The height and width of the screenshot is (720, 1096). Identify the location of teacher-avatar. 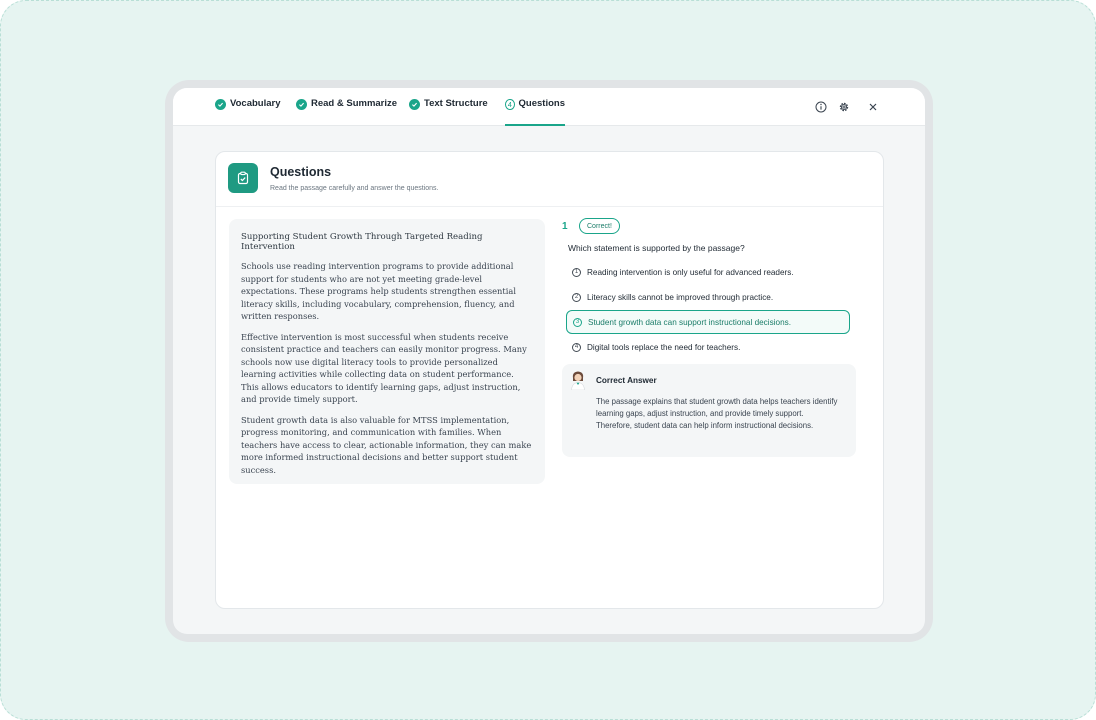
(578, 380).